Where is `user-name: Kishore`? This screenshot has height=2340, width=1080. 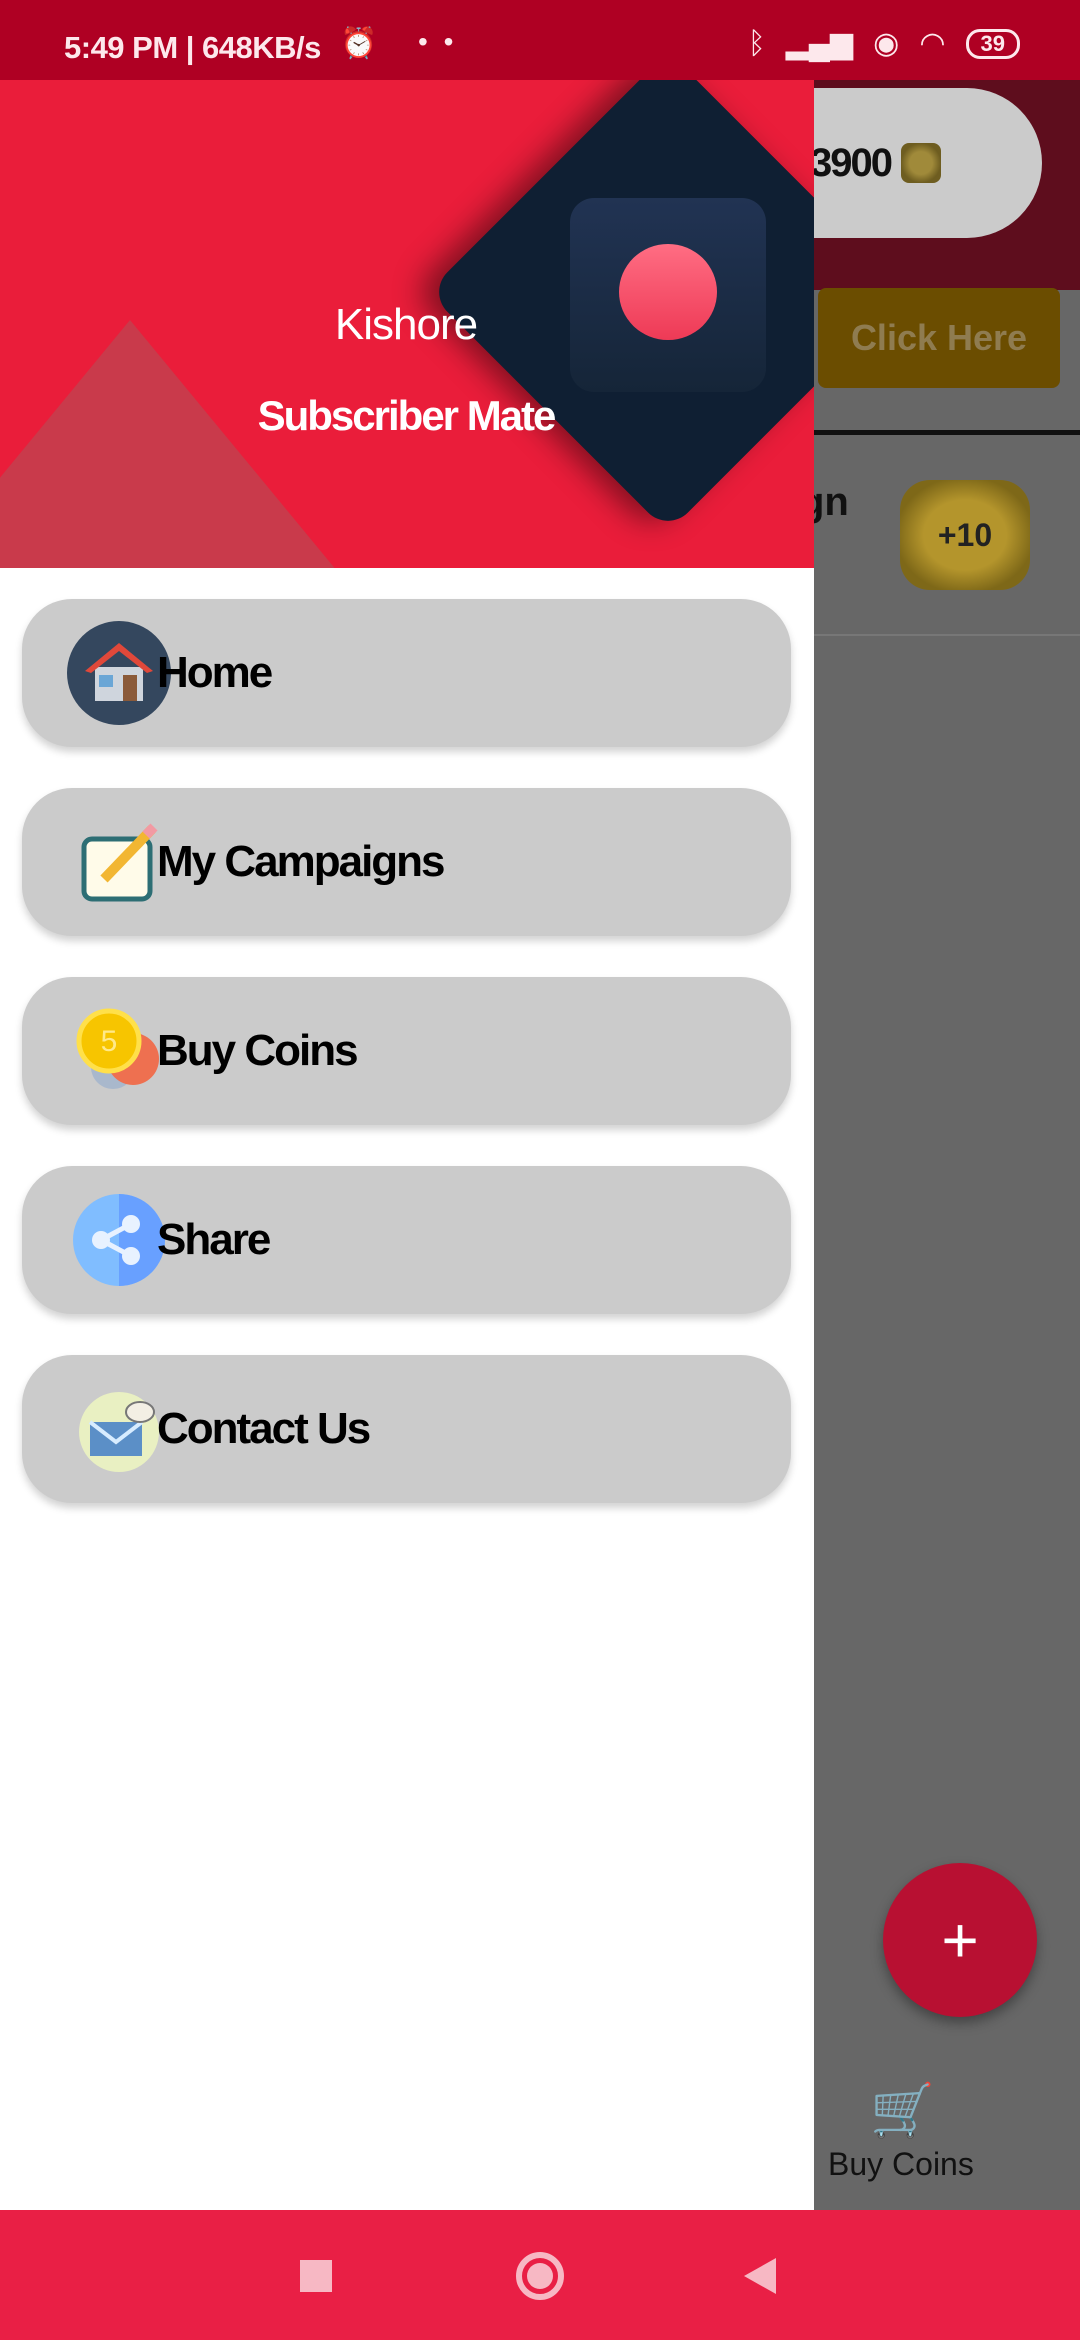
user-name: Kishore is located at coordinates (406, 324).